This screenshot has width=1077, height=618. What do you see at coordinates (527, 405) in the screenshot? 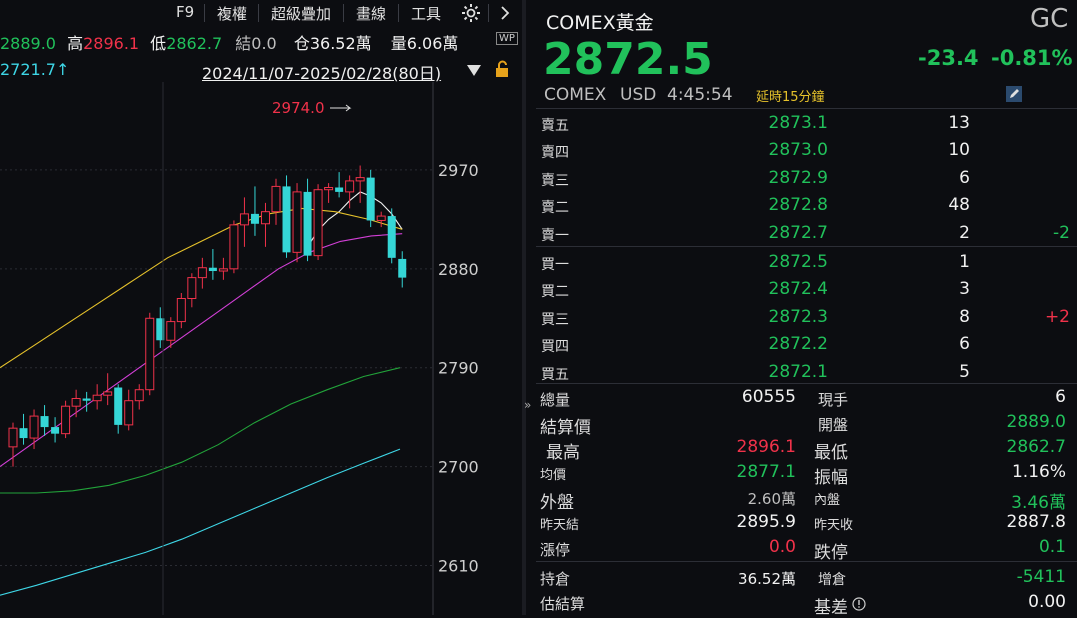
I see `double-chevron-right-icon: »` at bounding box center [527, 405].